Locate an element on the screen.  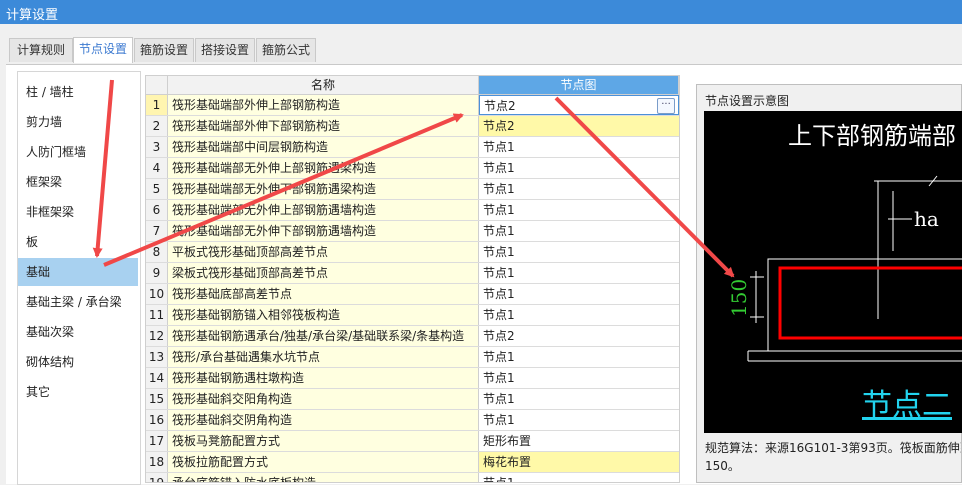
table-row: 7 筏形基础端部无外伸下部钢筋遇墙构造 节点1 is located at coordinates (412, 231).